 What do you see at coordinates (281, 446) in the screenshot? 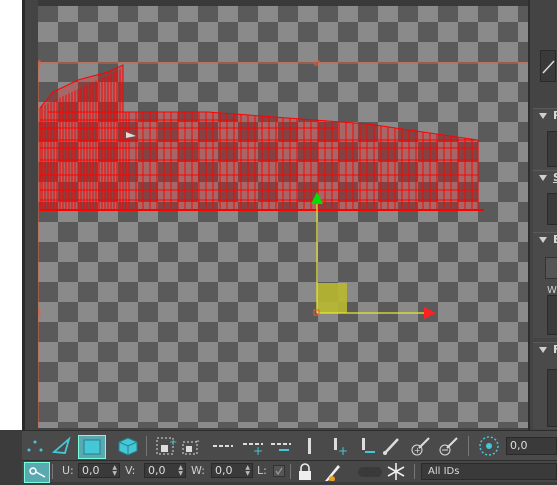
I see `loop-shrink-icon` at bounding box center [281, 446].